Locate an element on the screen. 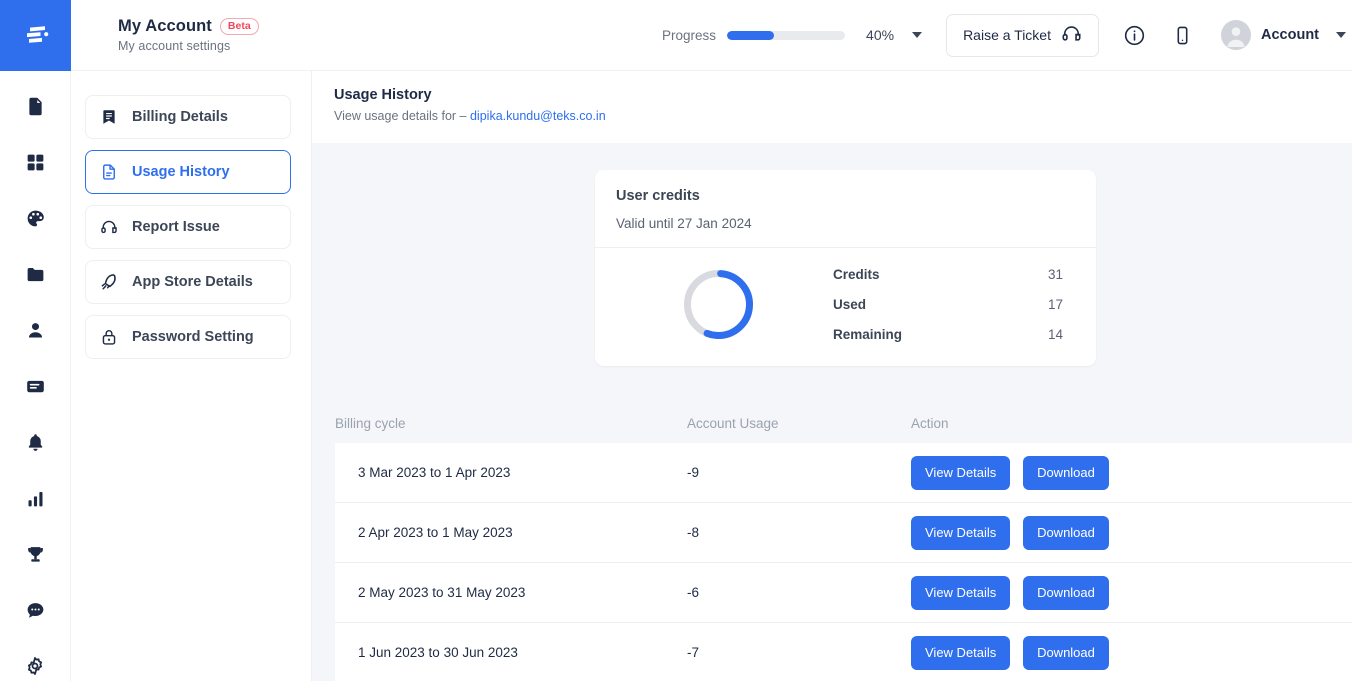 This screenshot has width=1352, height=681. header-title-block: My Account Beta My account settings is located at coordinates (165, 35).